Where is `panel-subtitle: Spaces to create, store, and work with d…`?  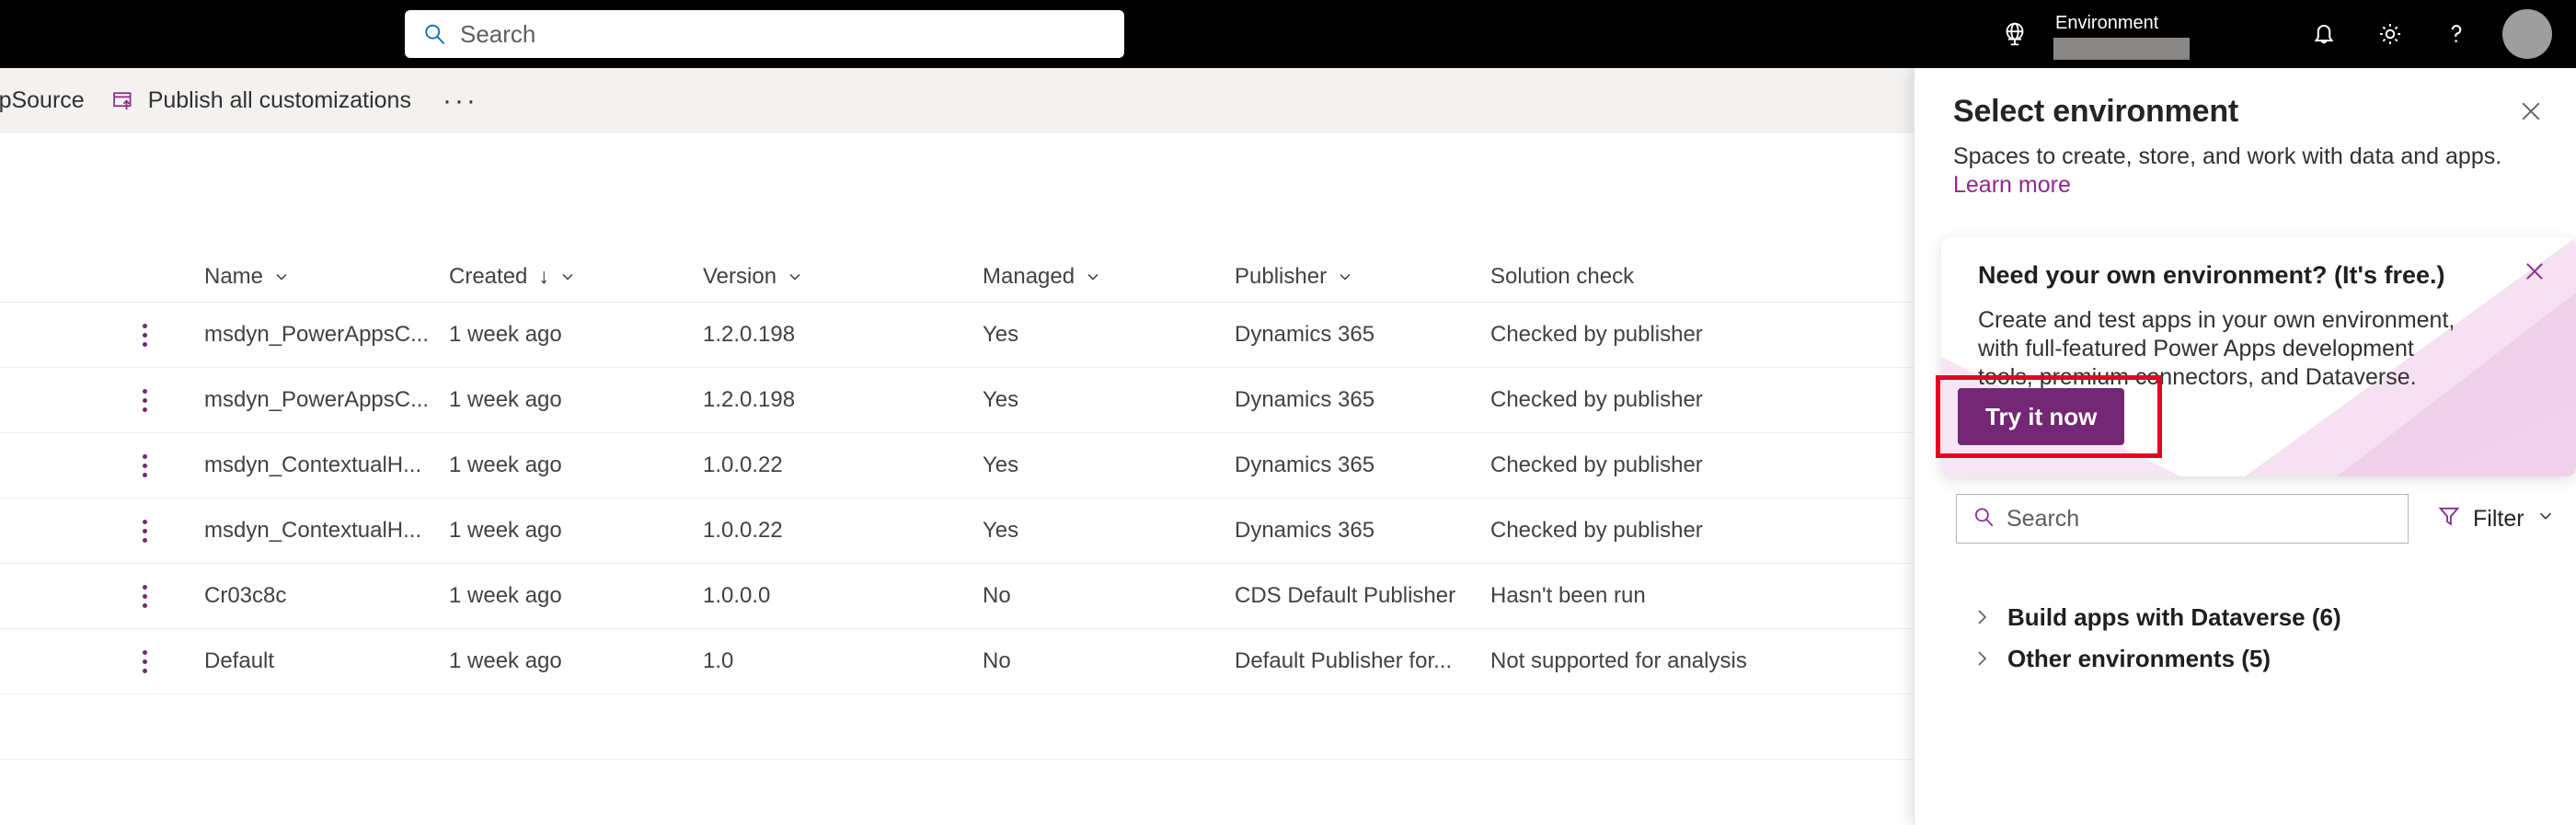
panel-subtitle: Spaces to create, store, and work with d… is located at coordinates (2227, 156).